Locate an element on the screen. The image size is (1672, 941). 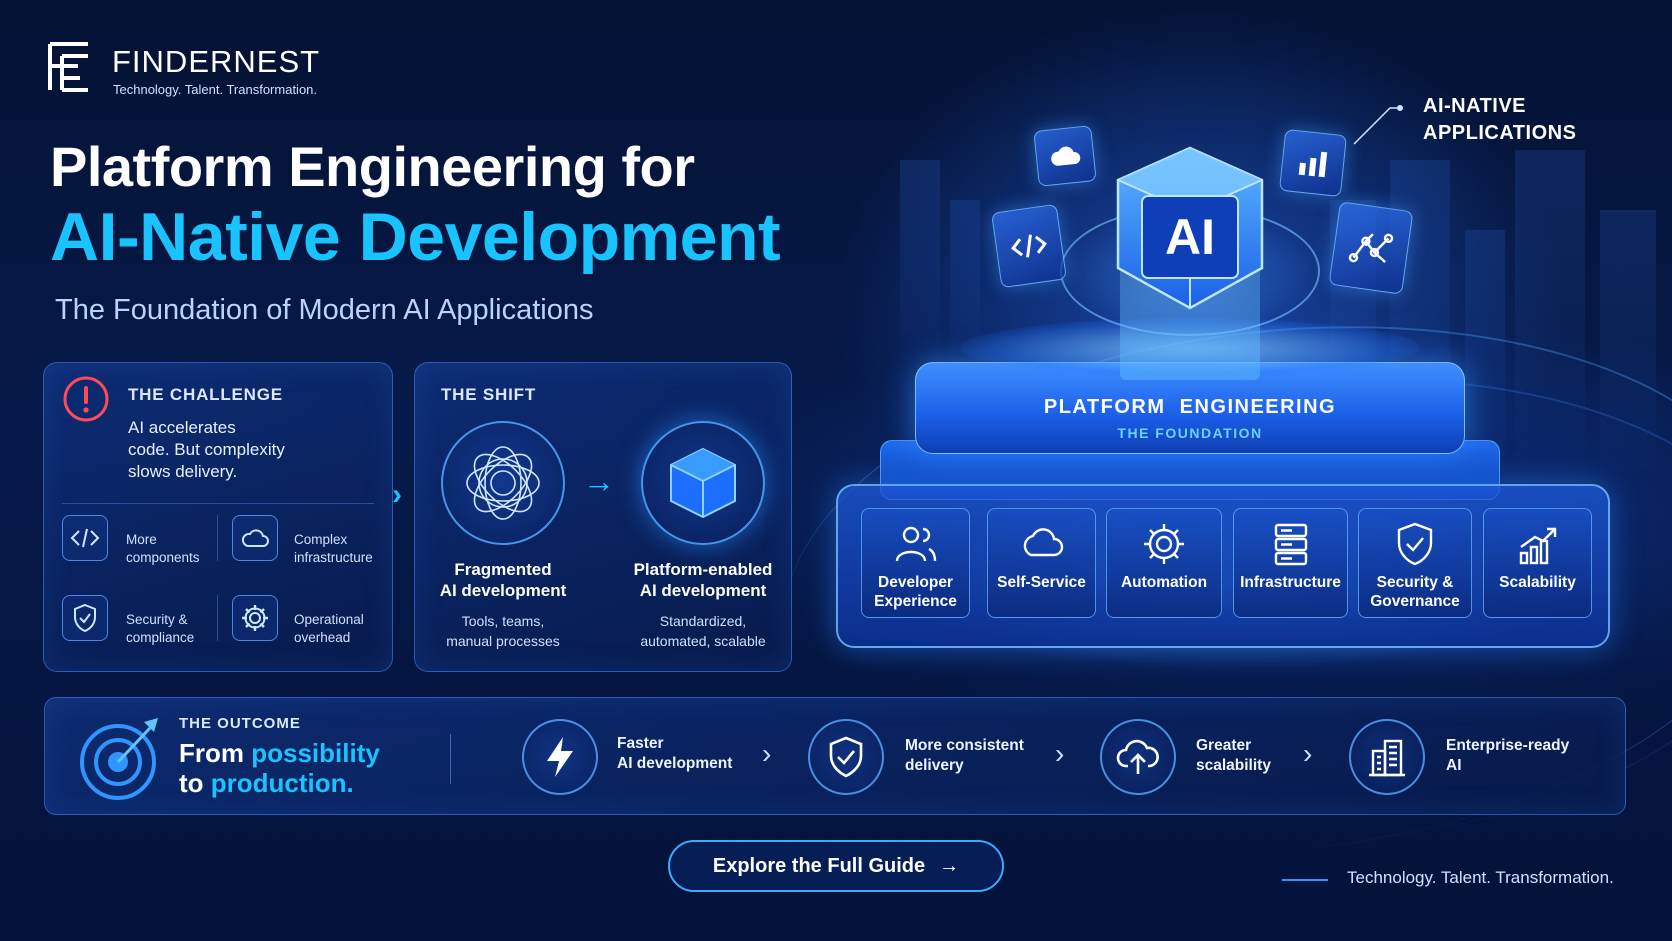
pillar-security-governance: Security & Governance is located at coordinates (1415, 563).